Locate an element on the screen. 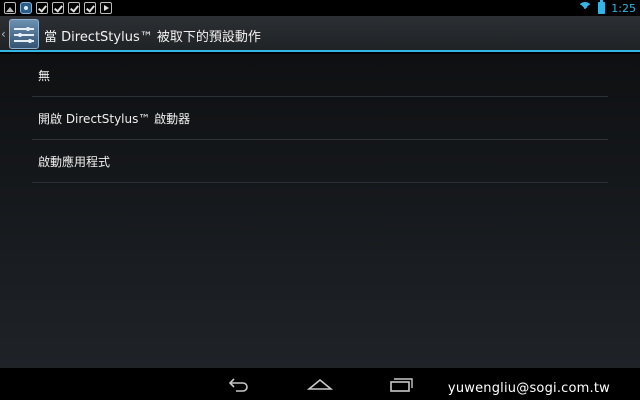  back-icon is located at coordinates (238, 385).